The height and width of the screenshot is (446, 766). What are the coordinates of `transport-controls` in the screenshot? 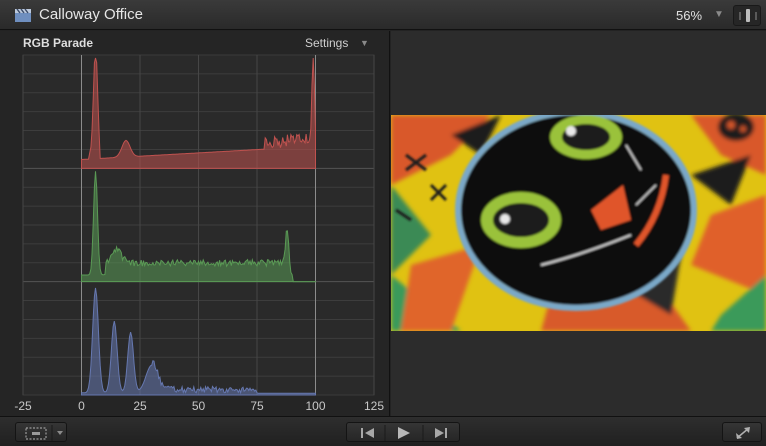 It's located at (403, 432).